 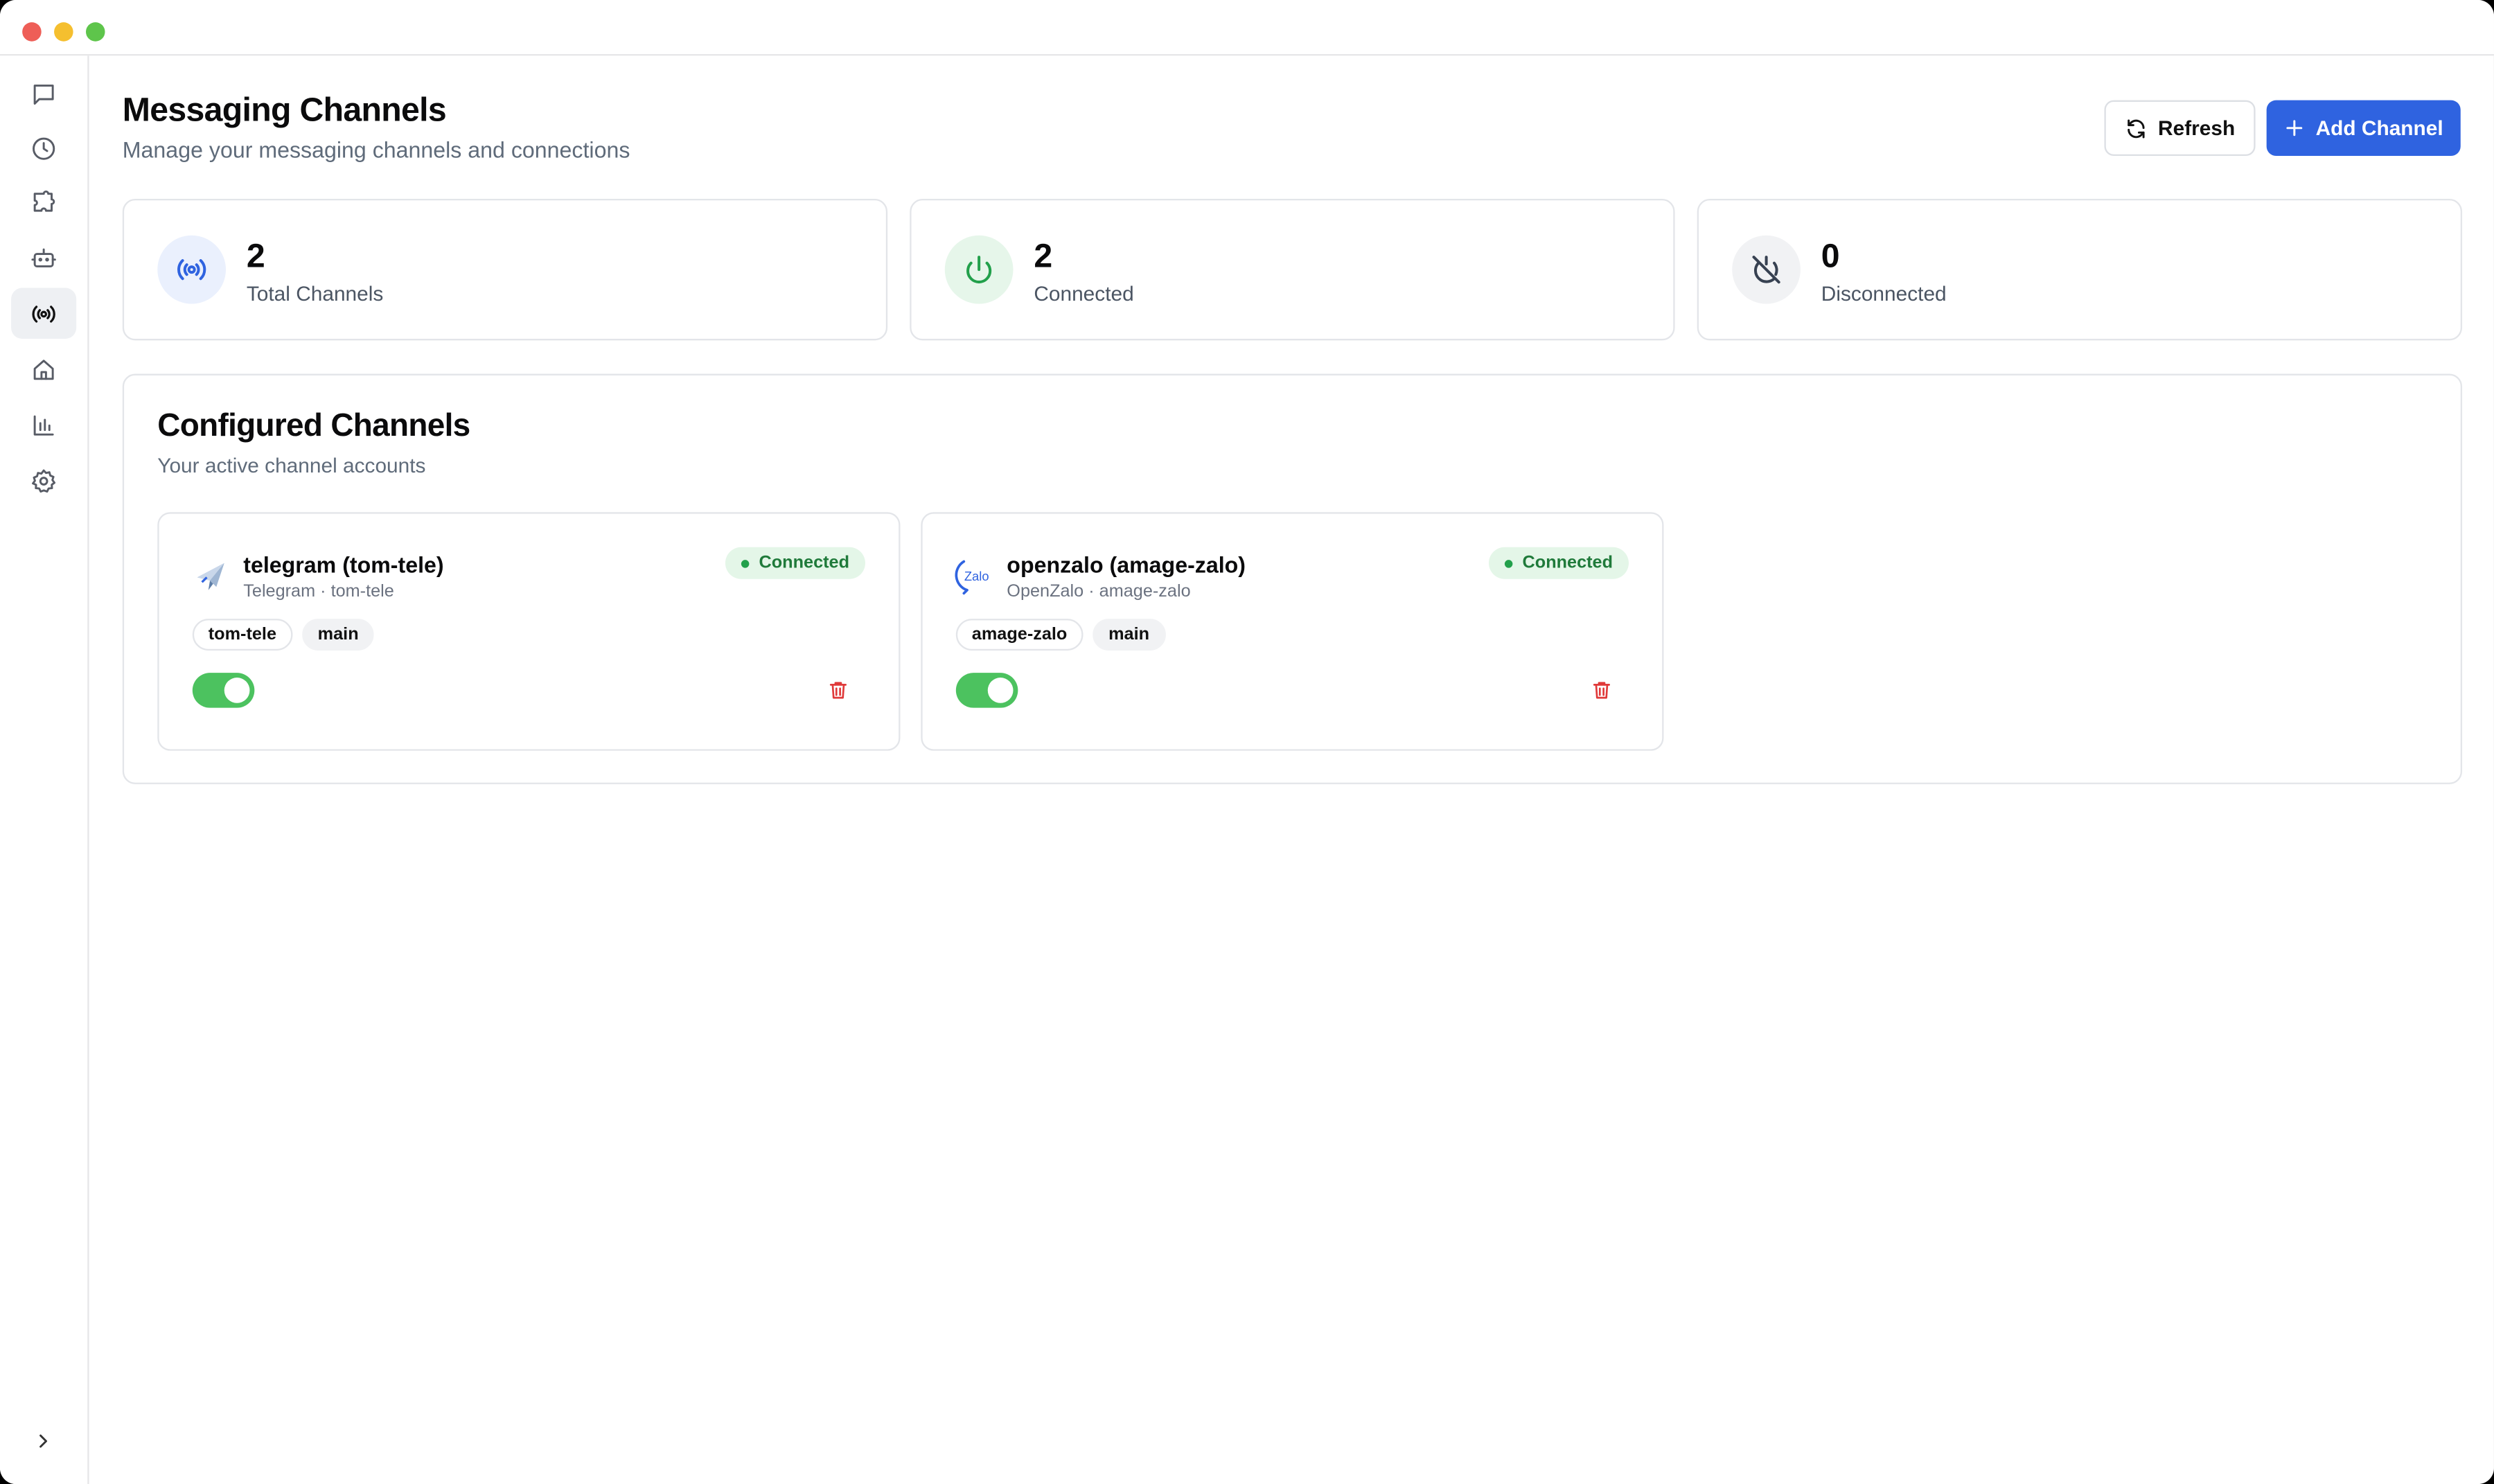 I want to click on chevron-right-icon, so click(x=44, y=1441).